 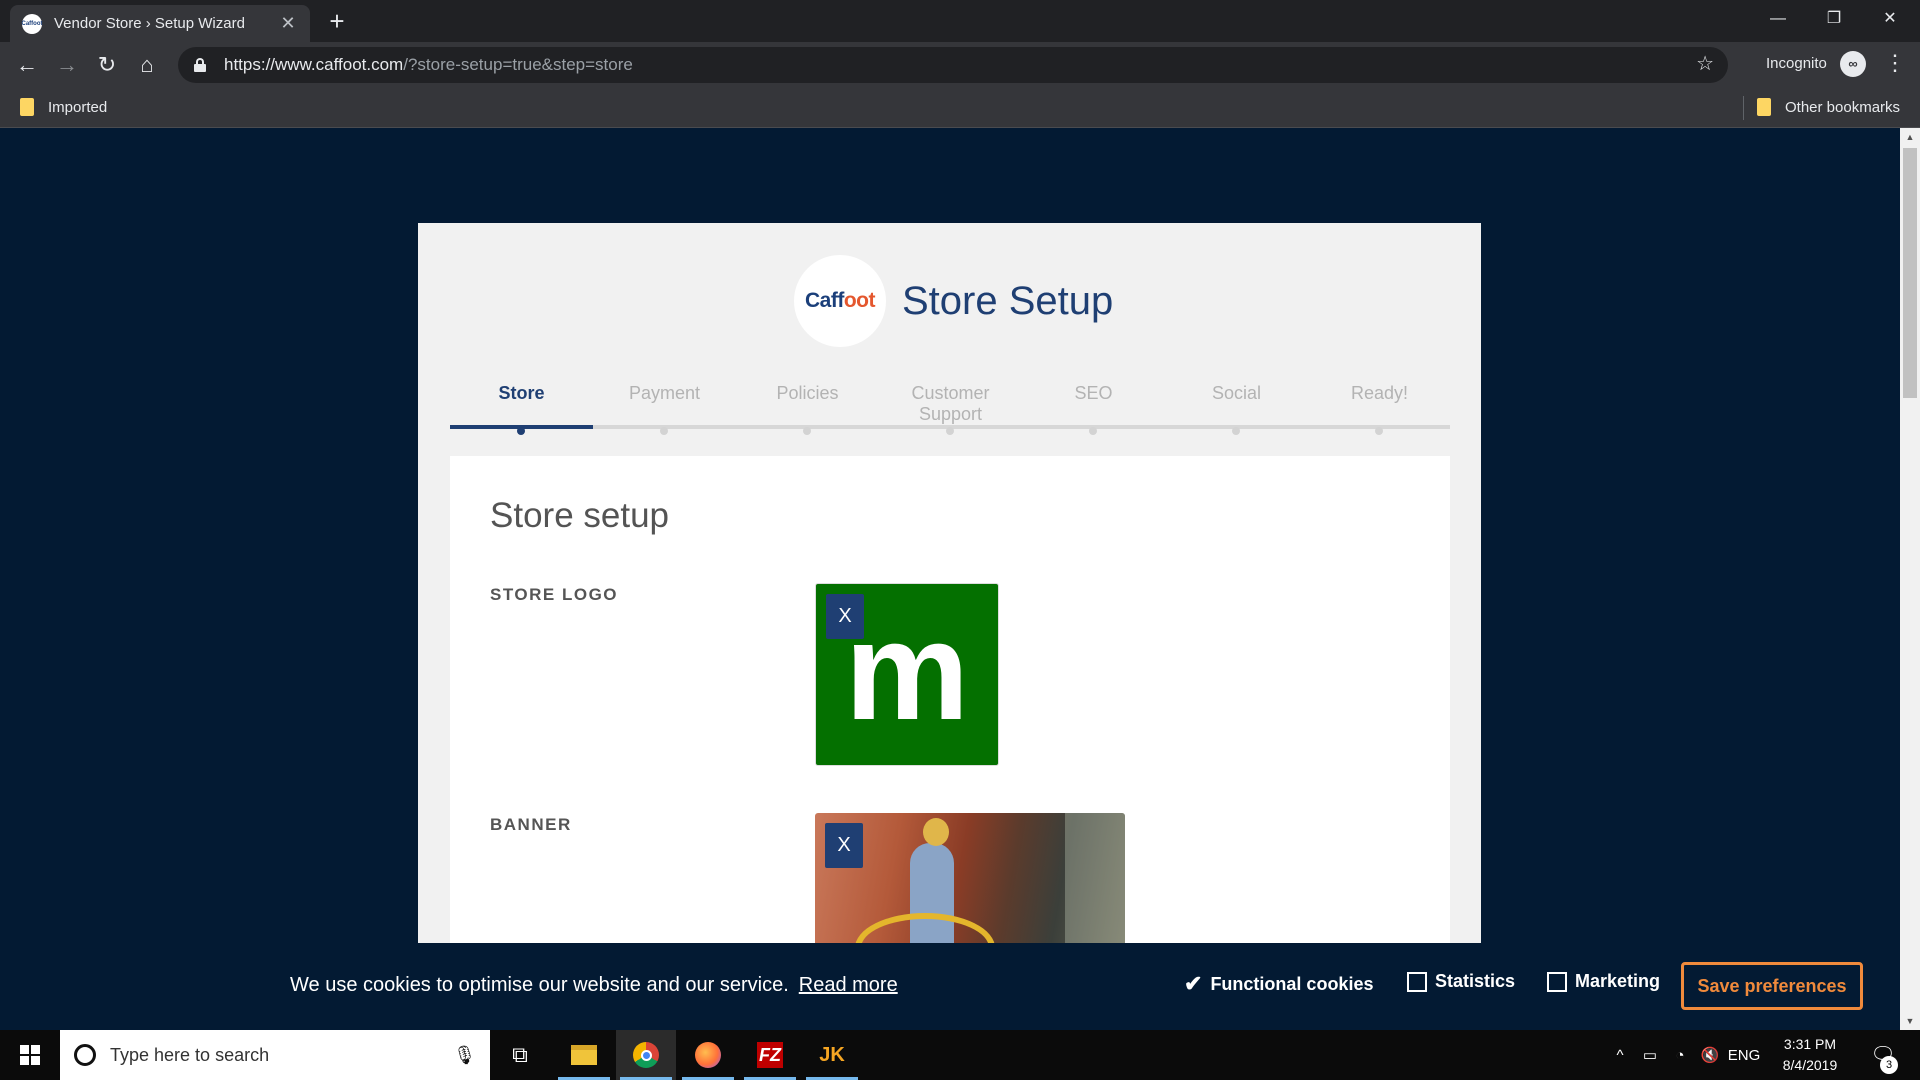 I want to click on section-title: Store setup, so click(x=579, y=515).